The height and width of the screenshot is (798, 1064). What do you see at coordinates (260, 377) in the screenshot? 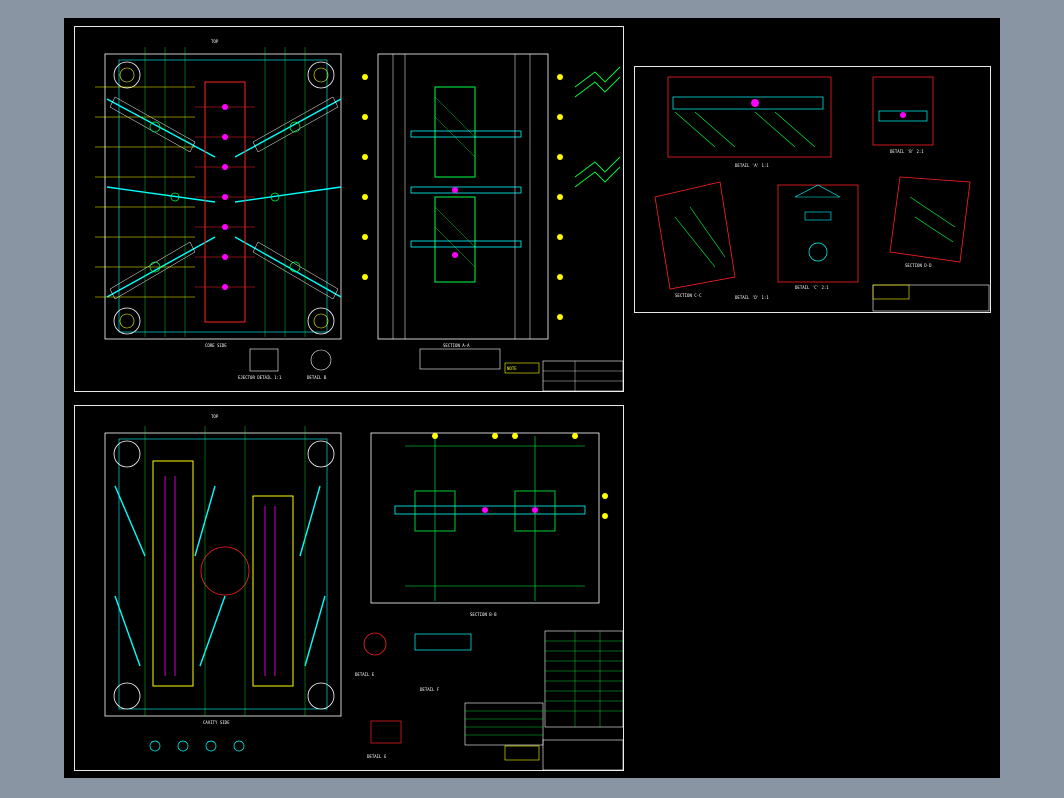
I see `ejector-detail-caption: EJECTOR DETAIL 1:1` at bounding box center [260, 377].